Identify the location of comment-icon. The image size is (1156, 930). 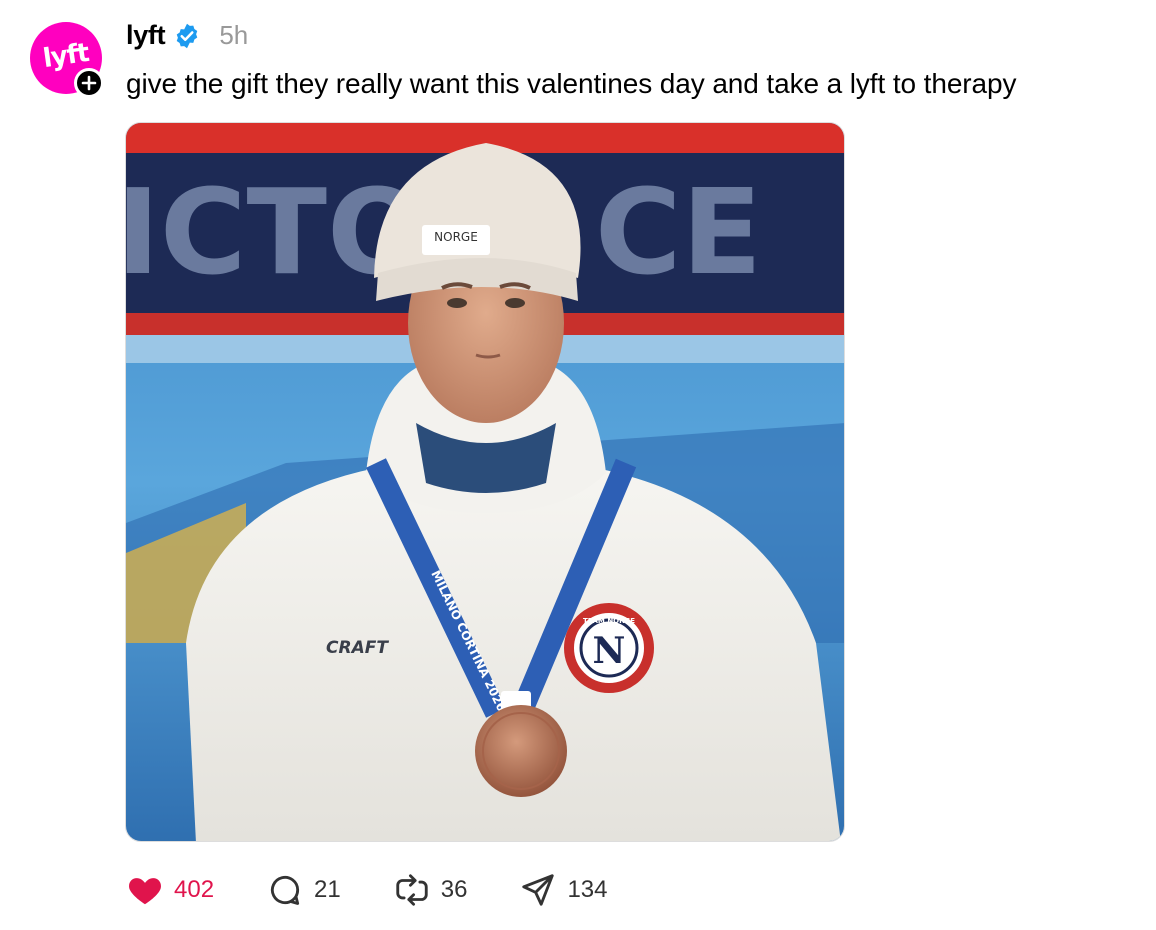
(285, 890).